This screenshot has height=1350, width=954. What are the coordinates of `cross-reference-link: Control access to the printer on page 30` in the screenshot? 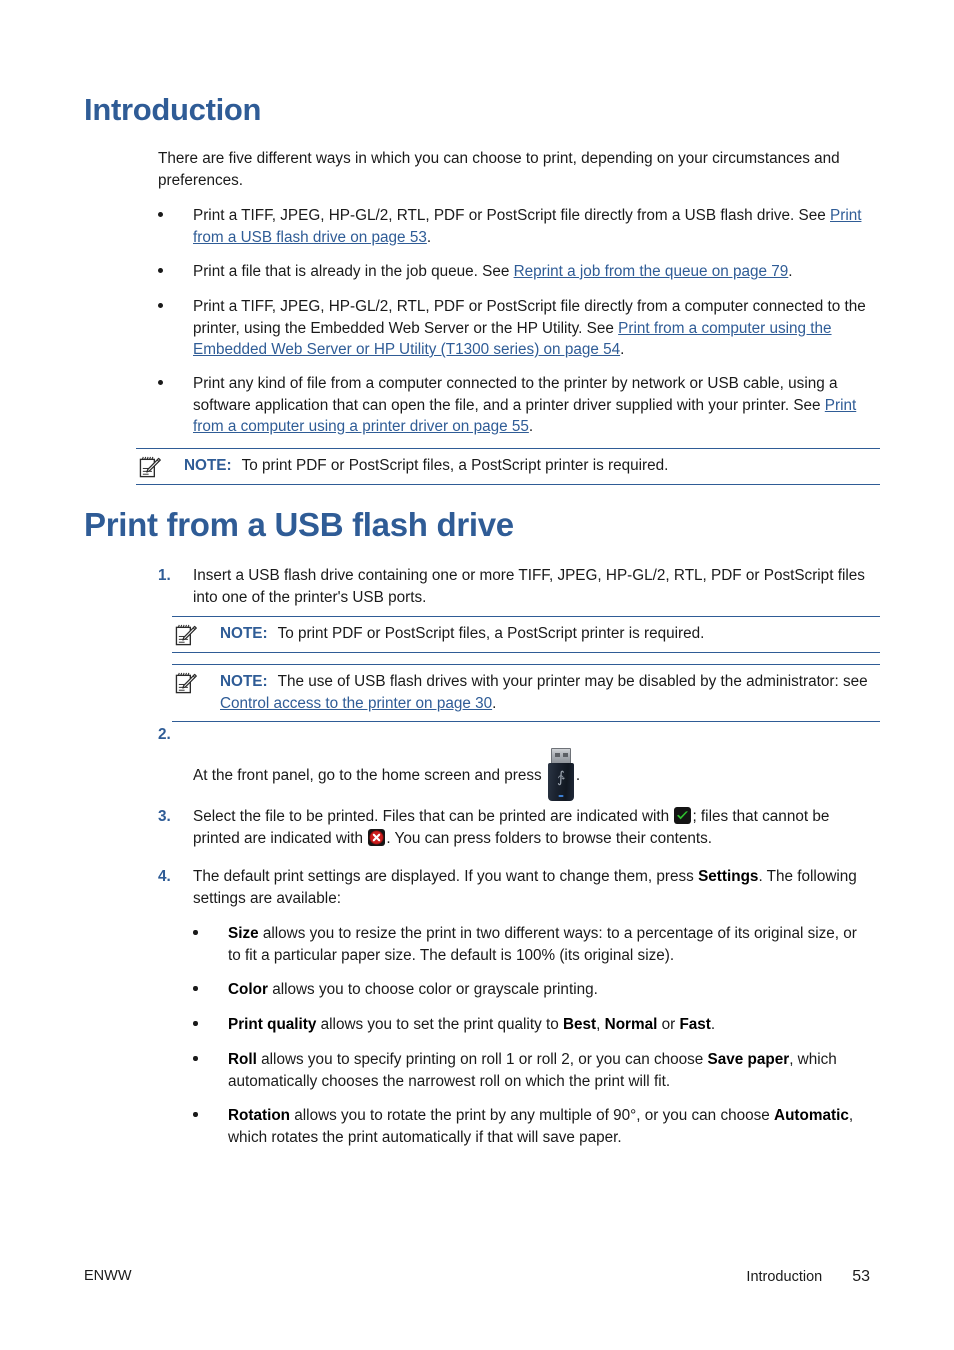 It's located at (356, 703).